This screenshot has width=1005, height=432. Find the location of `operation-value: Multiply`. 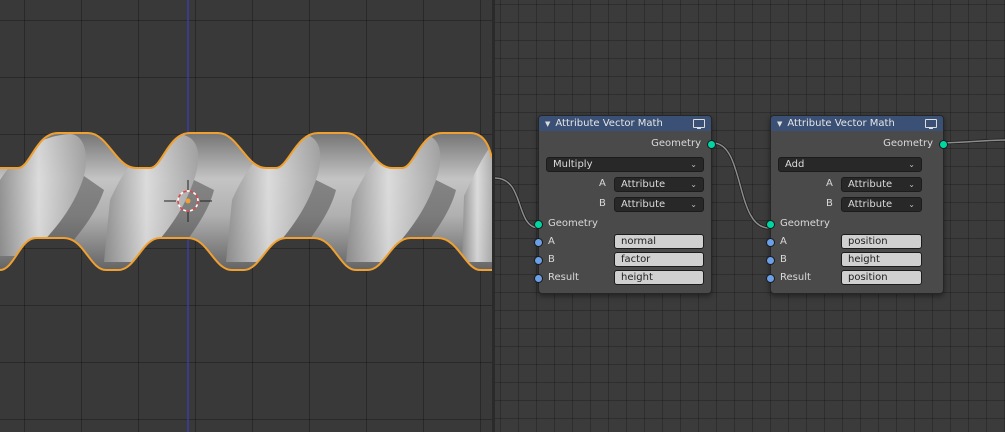

operation-value: Multiply is located at coordinates (573, 164).